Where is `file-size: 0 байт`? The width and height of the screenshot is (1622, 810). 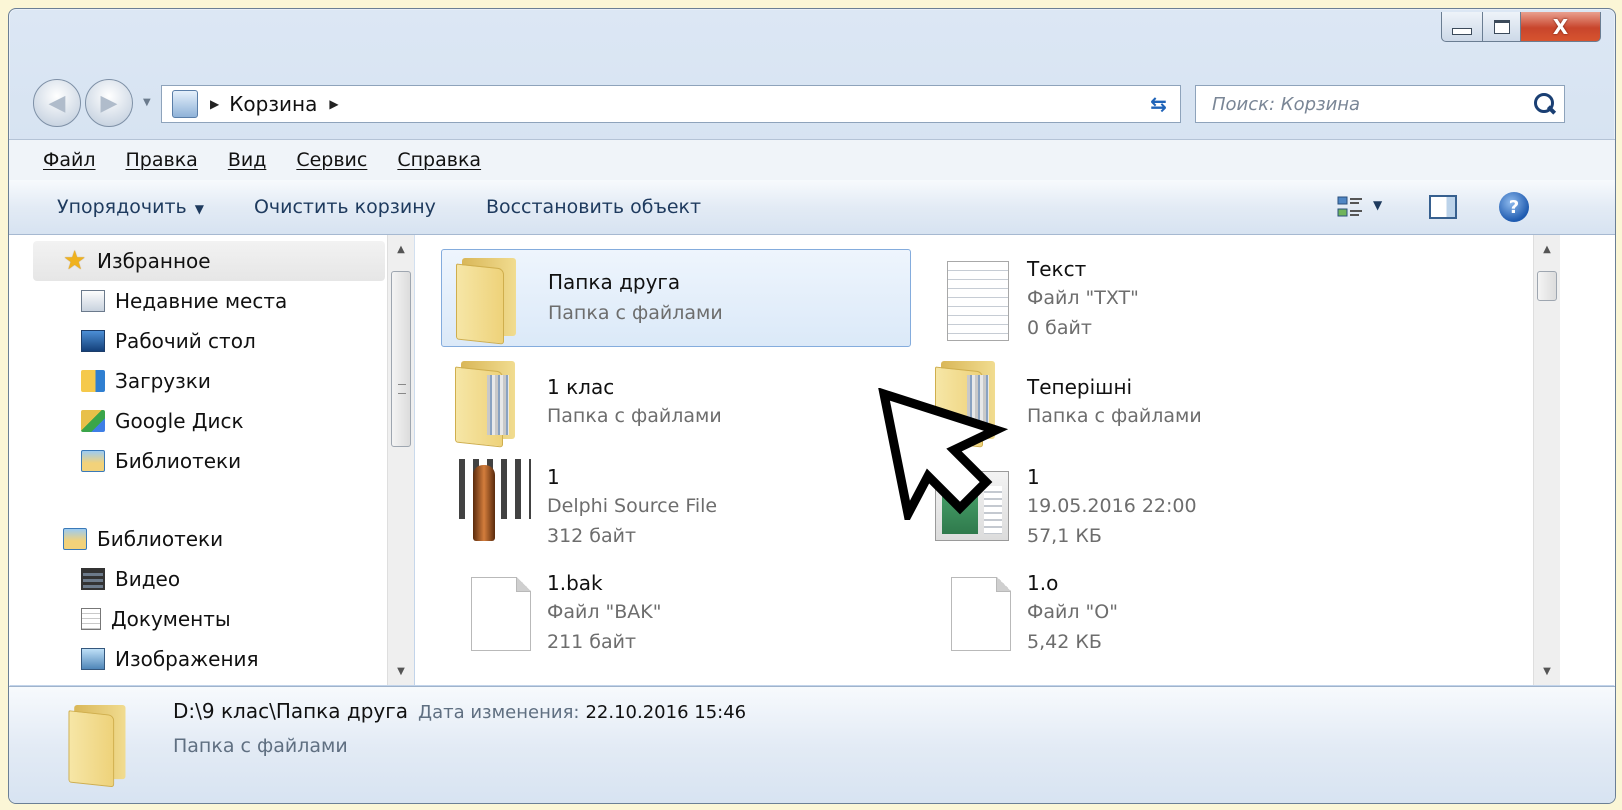
file-size: 0 байт is located at coordinates (1059, 328).